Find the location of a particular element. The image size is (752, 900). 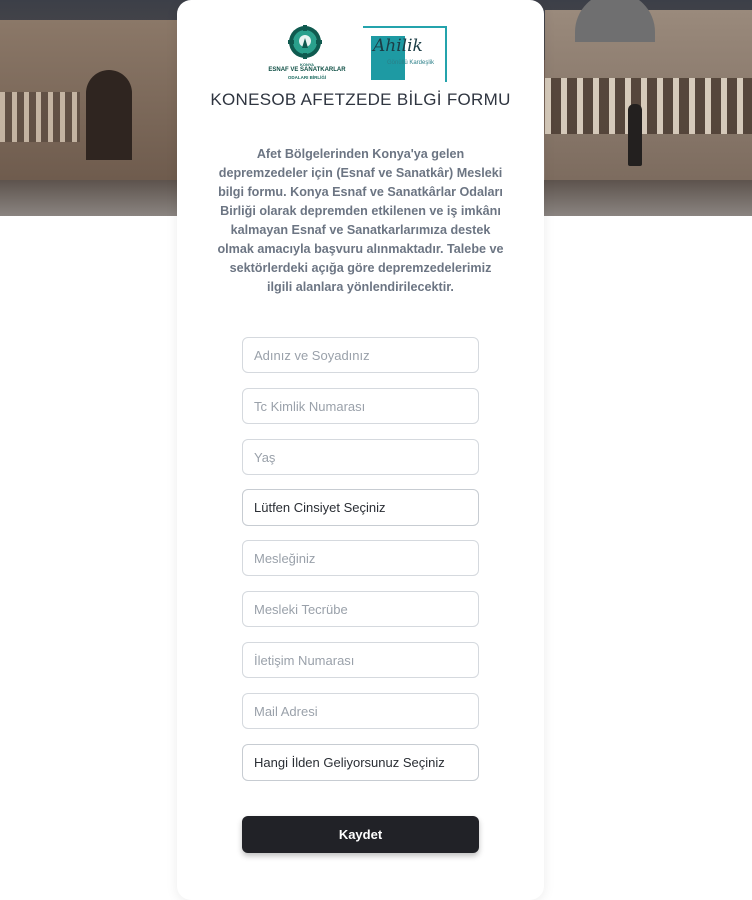

hero-archway is located at coordinates (109, 115).